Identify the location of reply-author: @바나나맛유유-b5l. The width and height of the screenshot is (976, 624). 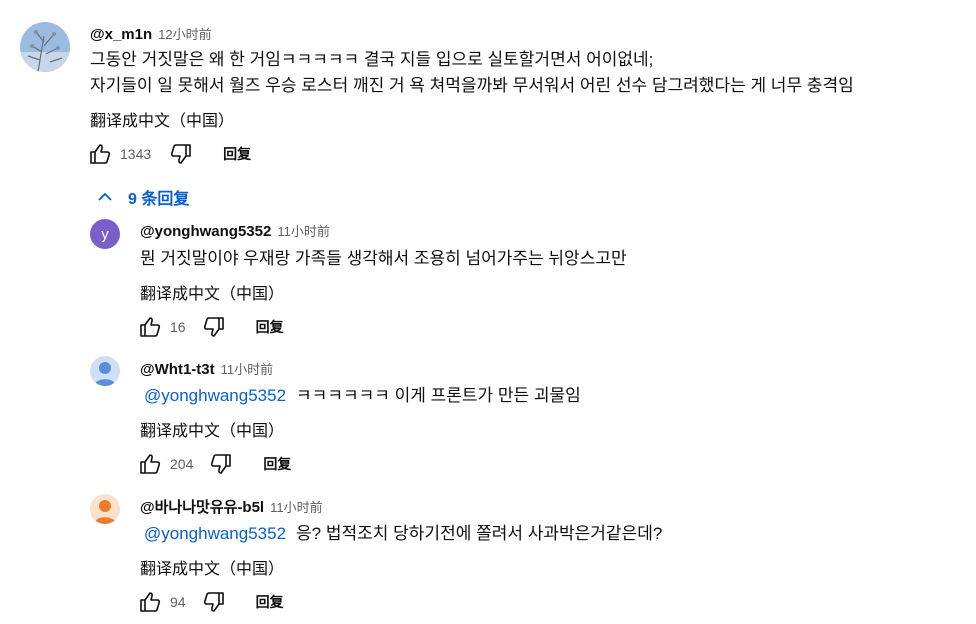
(202, 507).